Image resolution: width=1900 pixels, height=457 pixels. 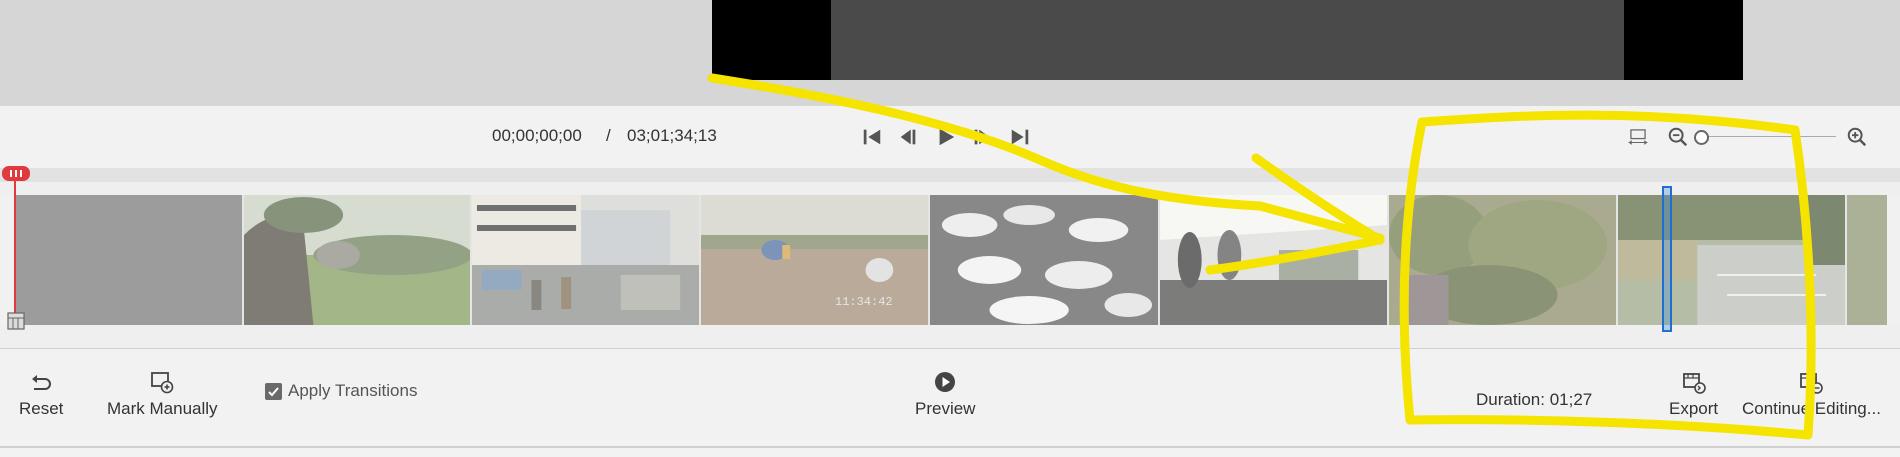 I want to click on mark-manually-label: Mark Manually, so click(x=162, y=408).